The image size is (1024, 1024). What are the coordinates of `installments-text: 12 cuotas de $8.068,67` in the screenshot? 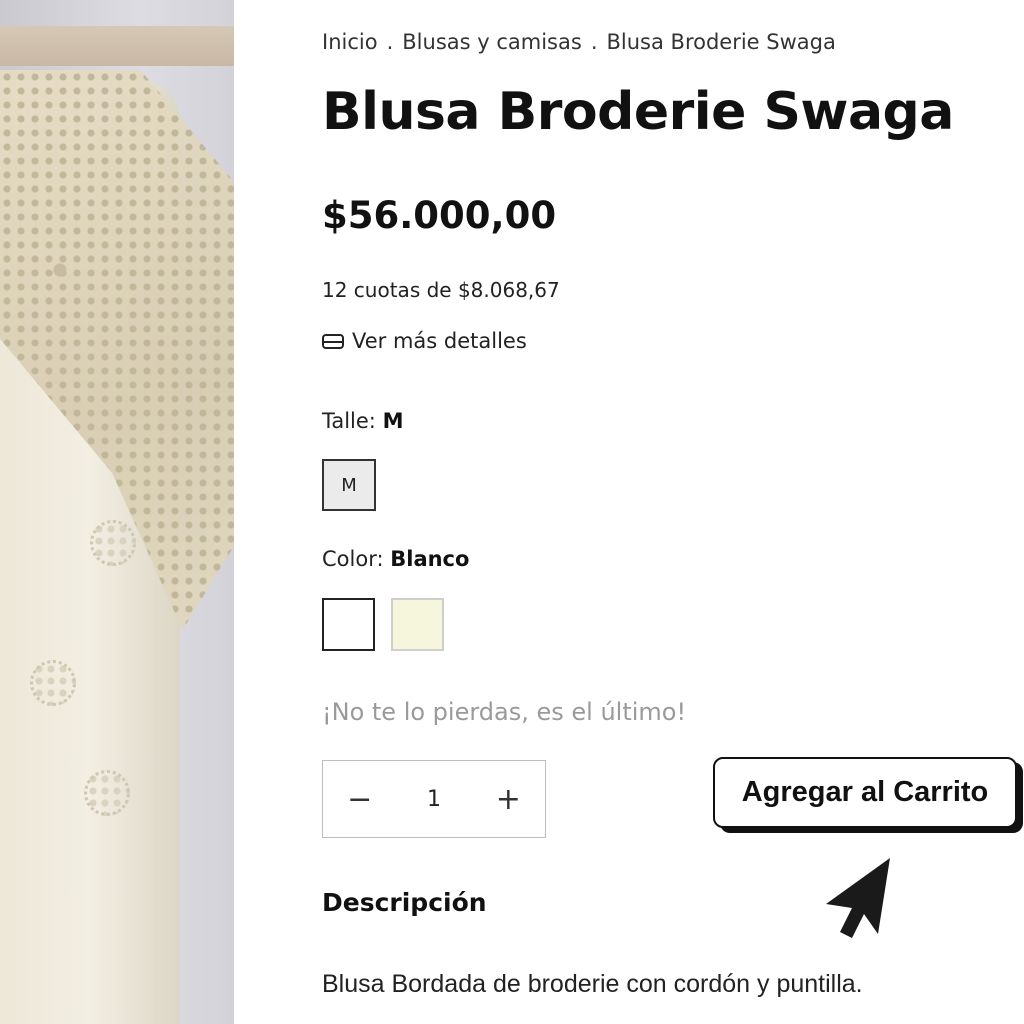 It's located at (441, 290).